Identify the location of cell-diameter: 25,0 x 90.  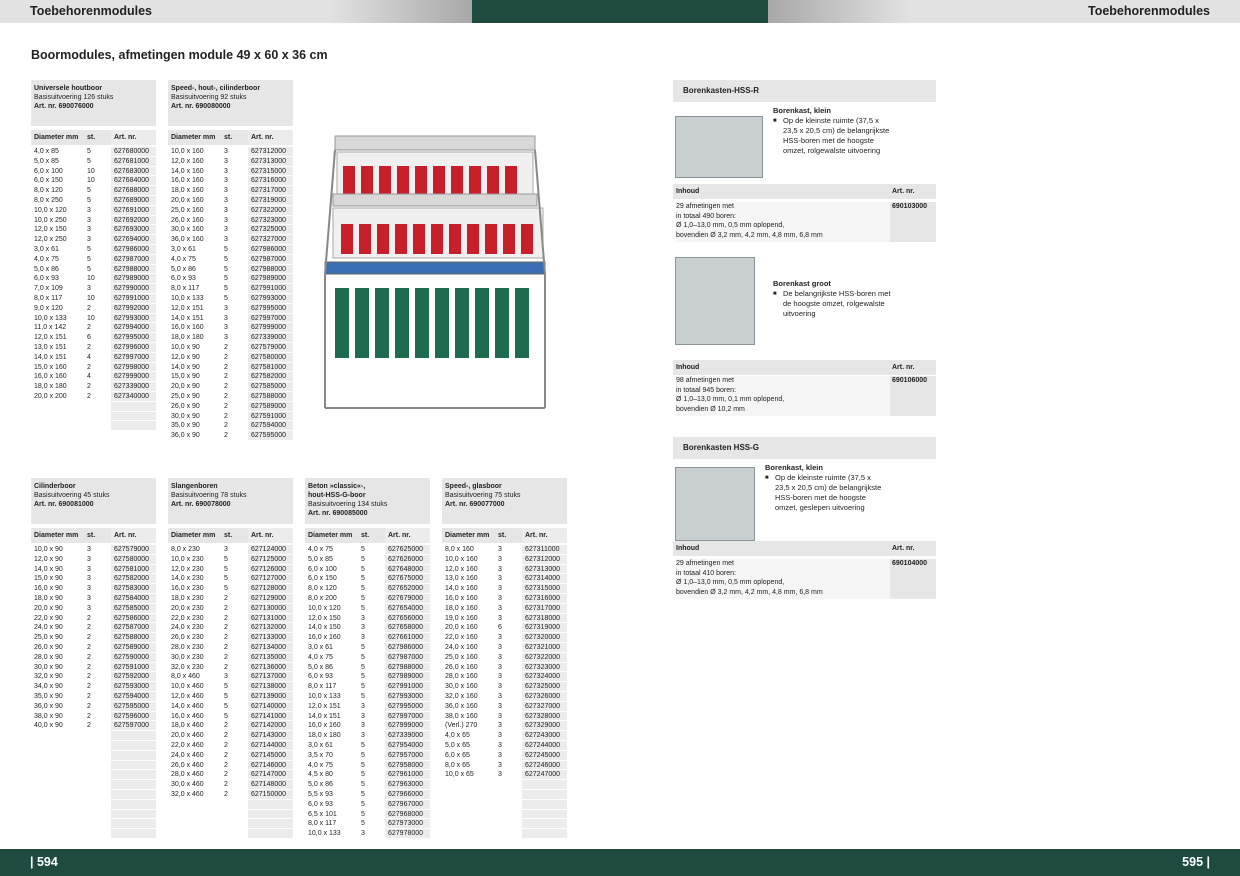
(185, 396).